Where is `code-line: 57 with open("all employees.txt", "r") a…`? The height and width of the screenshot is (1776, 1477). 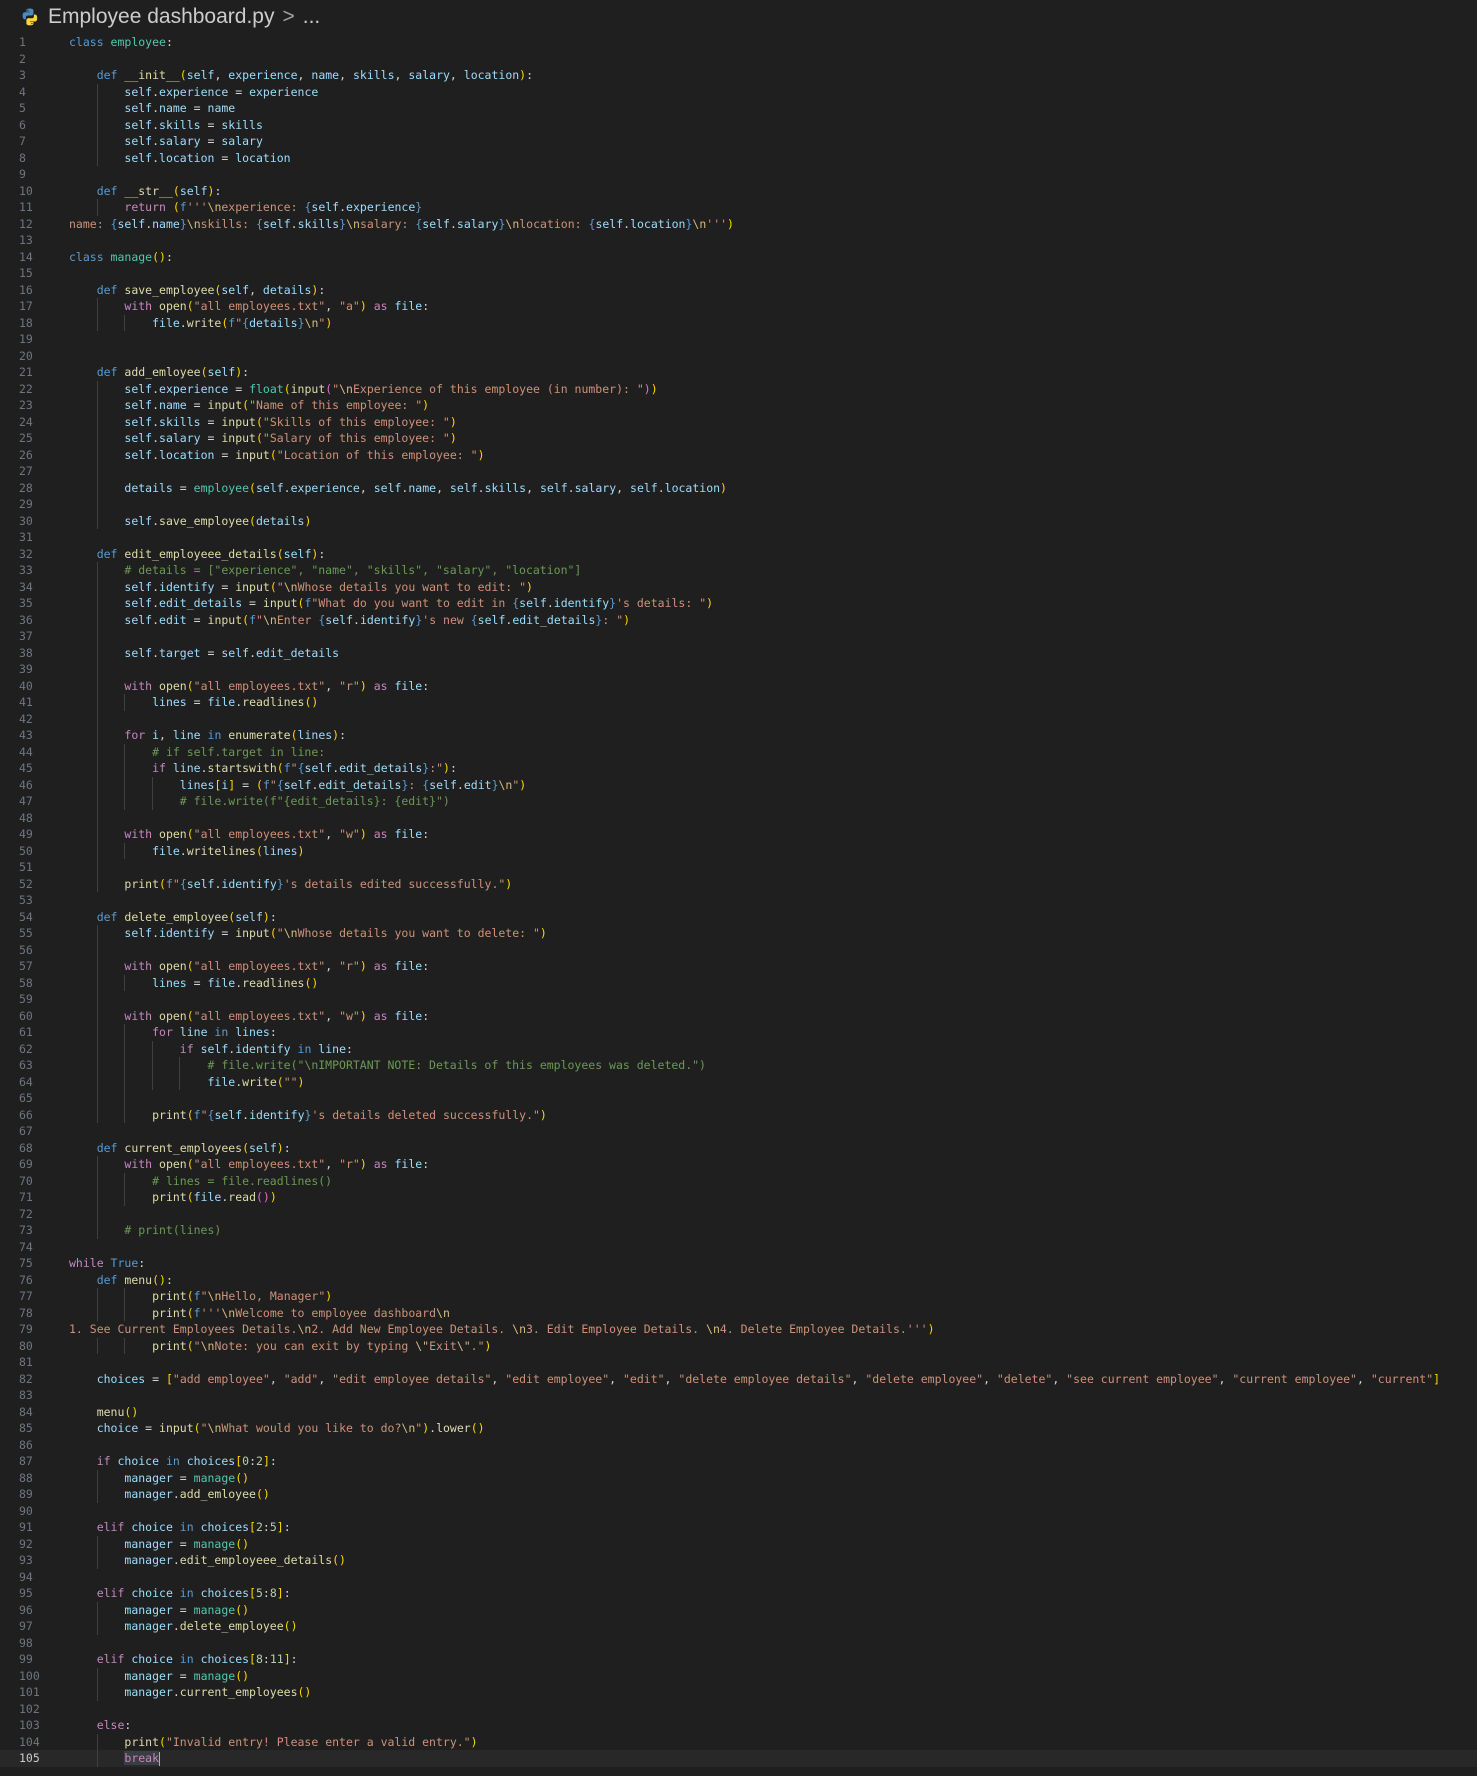 code-line: 57 with open("all employees.txt", "r") a… is located at coordinates (738, 966).